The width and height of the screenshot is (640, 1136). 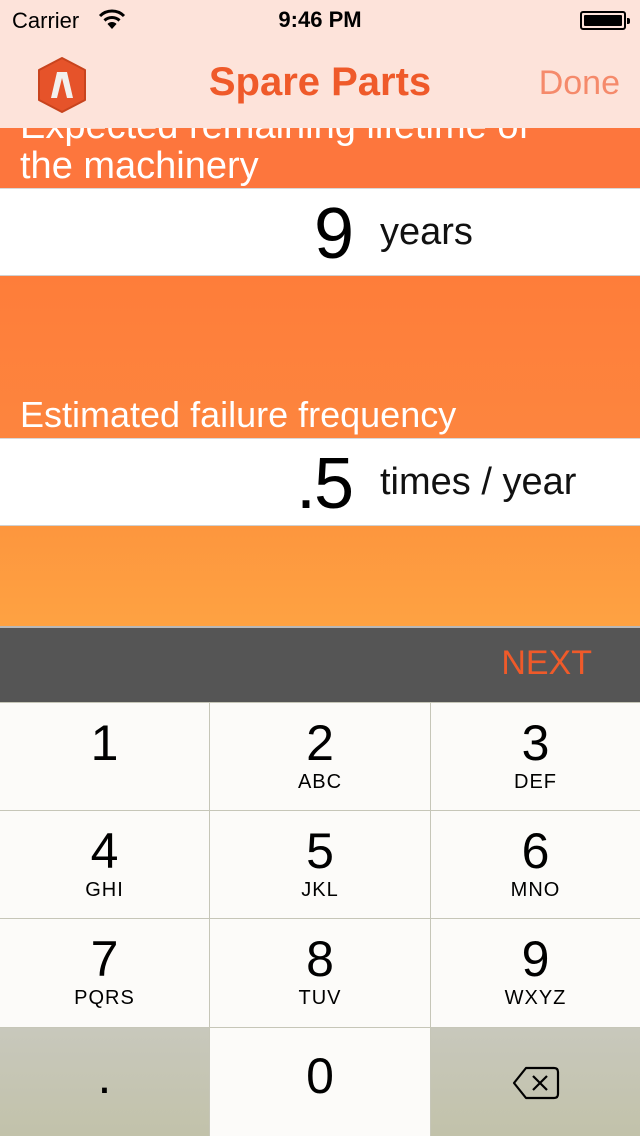 I want to click on key-0: 0, so click(x=320, y=1082).